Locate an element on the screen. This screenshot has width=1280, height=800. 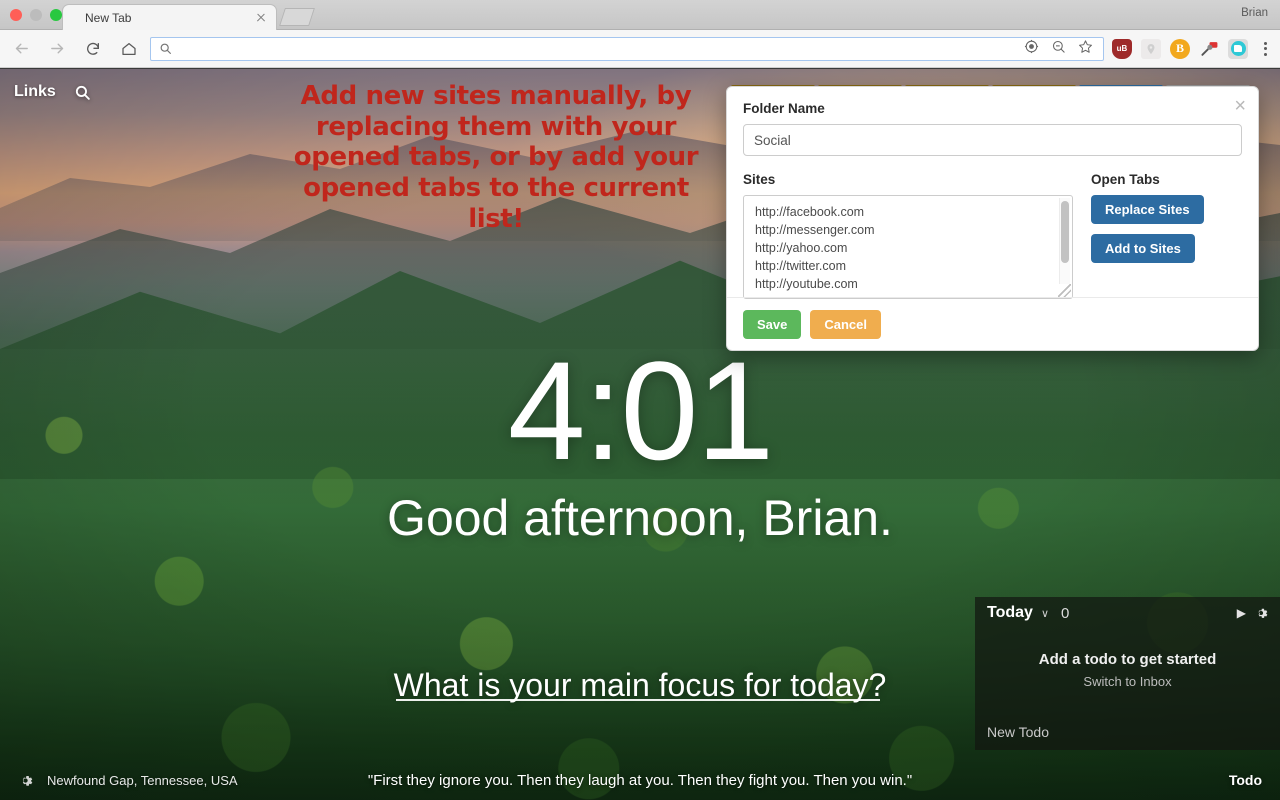
bookmark-star-icon is located at coordinates (1085, 49).